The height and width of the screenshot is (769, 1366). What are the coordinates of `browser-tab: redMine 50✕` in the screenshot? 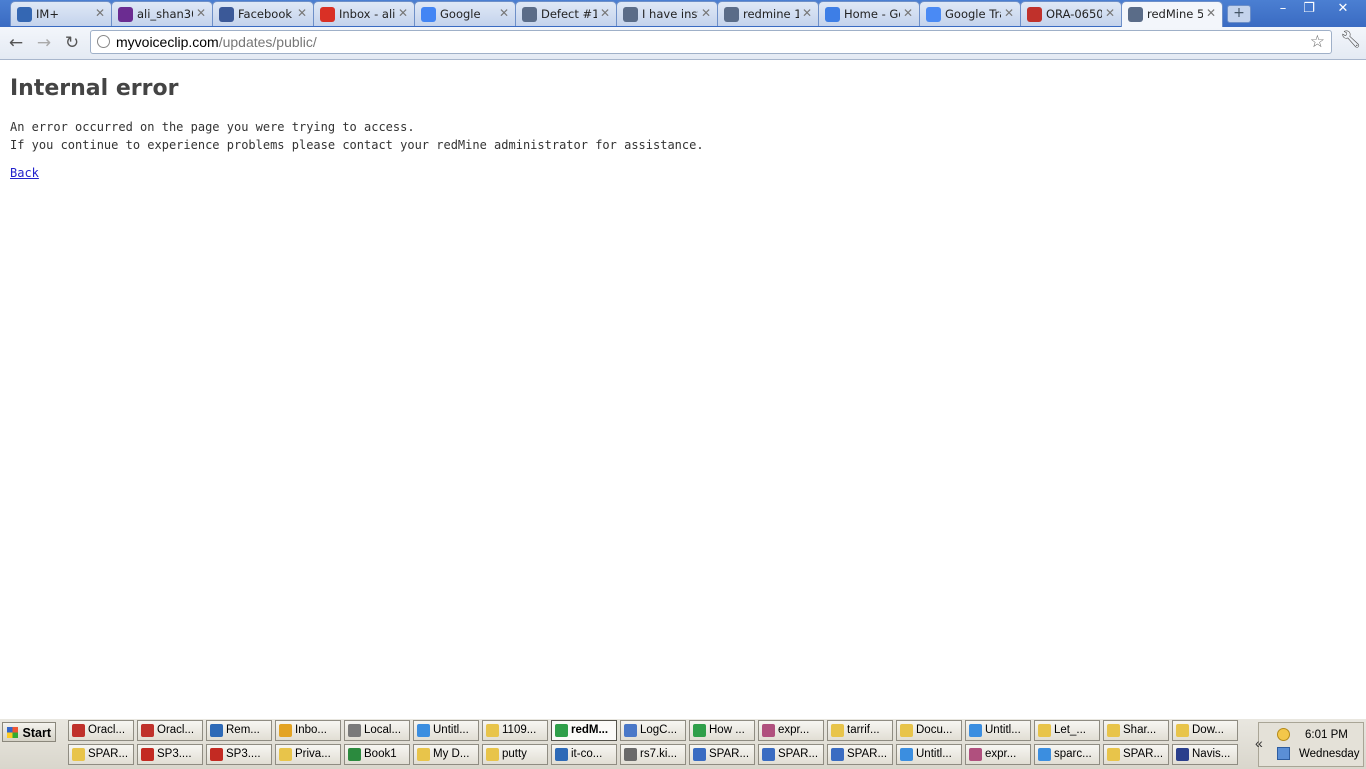 It's located at (1172, 14).